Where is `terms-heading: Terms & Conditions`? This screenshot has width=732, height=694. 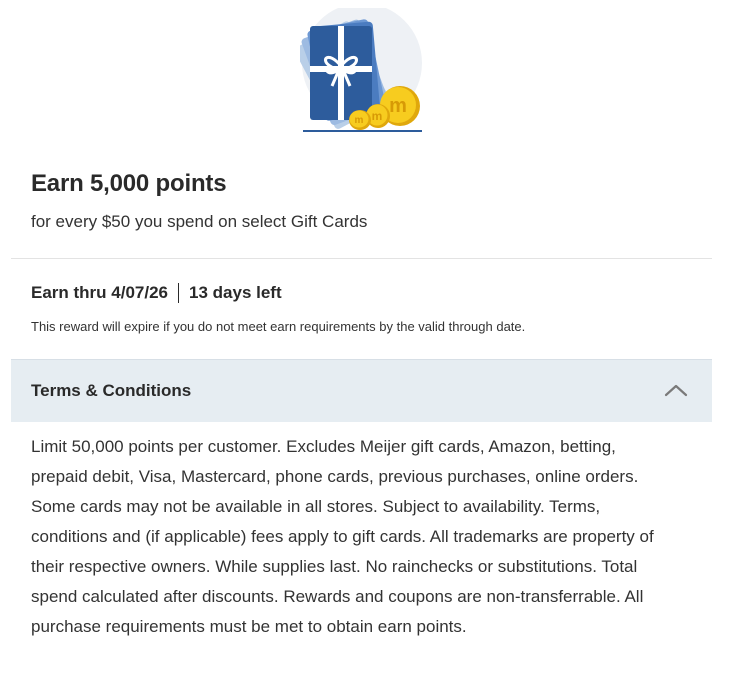
terms-heading: Terms & Conditions is located at coordinates (111, 390).